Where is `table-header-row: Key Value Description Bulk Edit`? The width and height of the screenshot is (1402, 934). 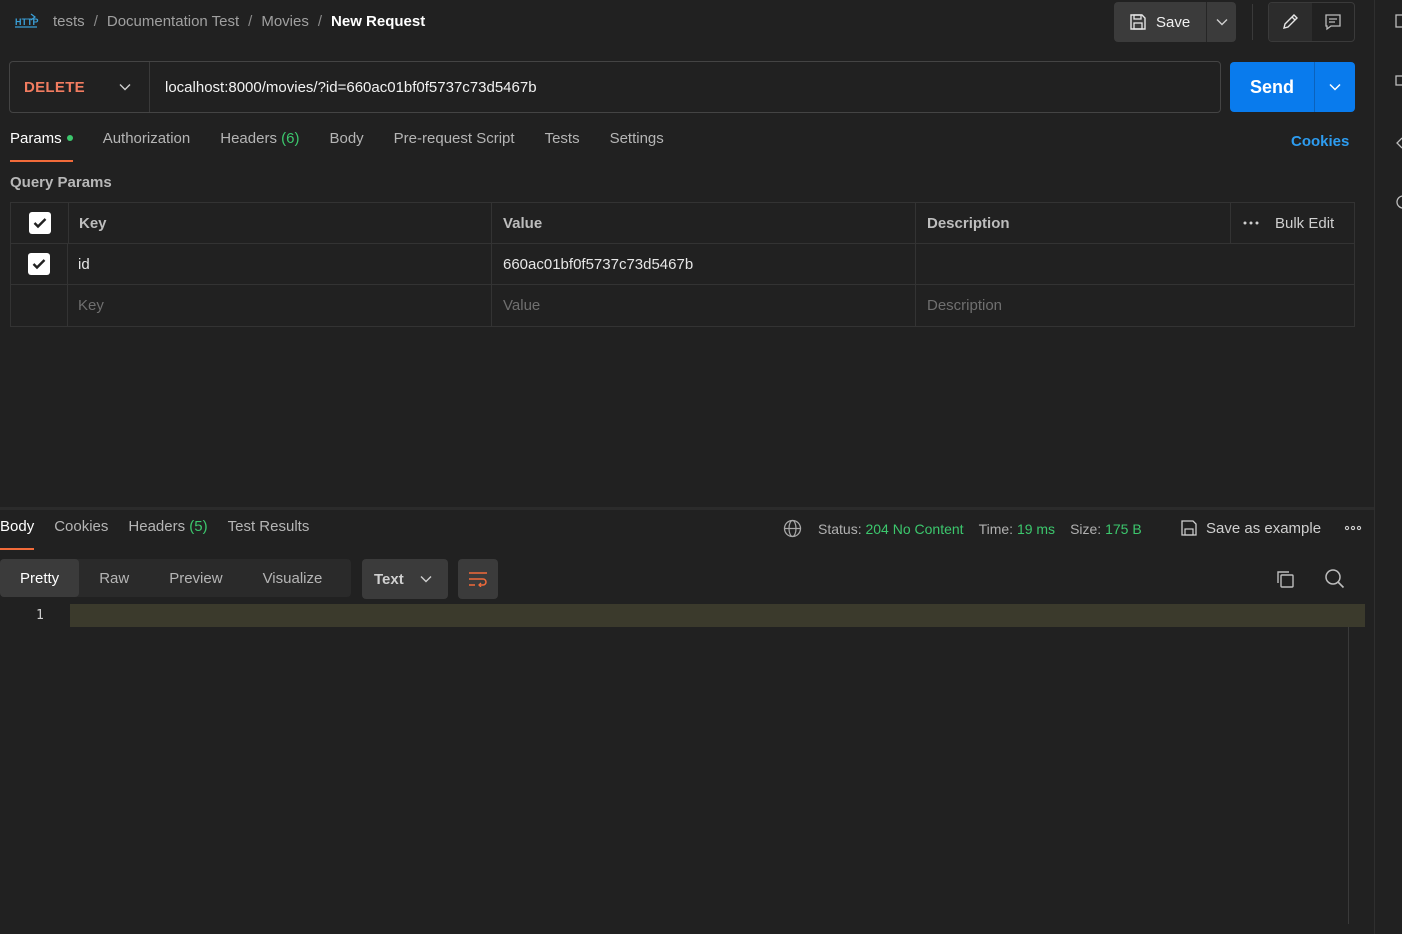
table-header-row: Key Value Description Bulk Edit is located at coordinates (682, 223).